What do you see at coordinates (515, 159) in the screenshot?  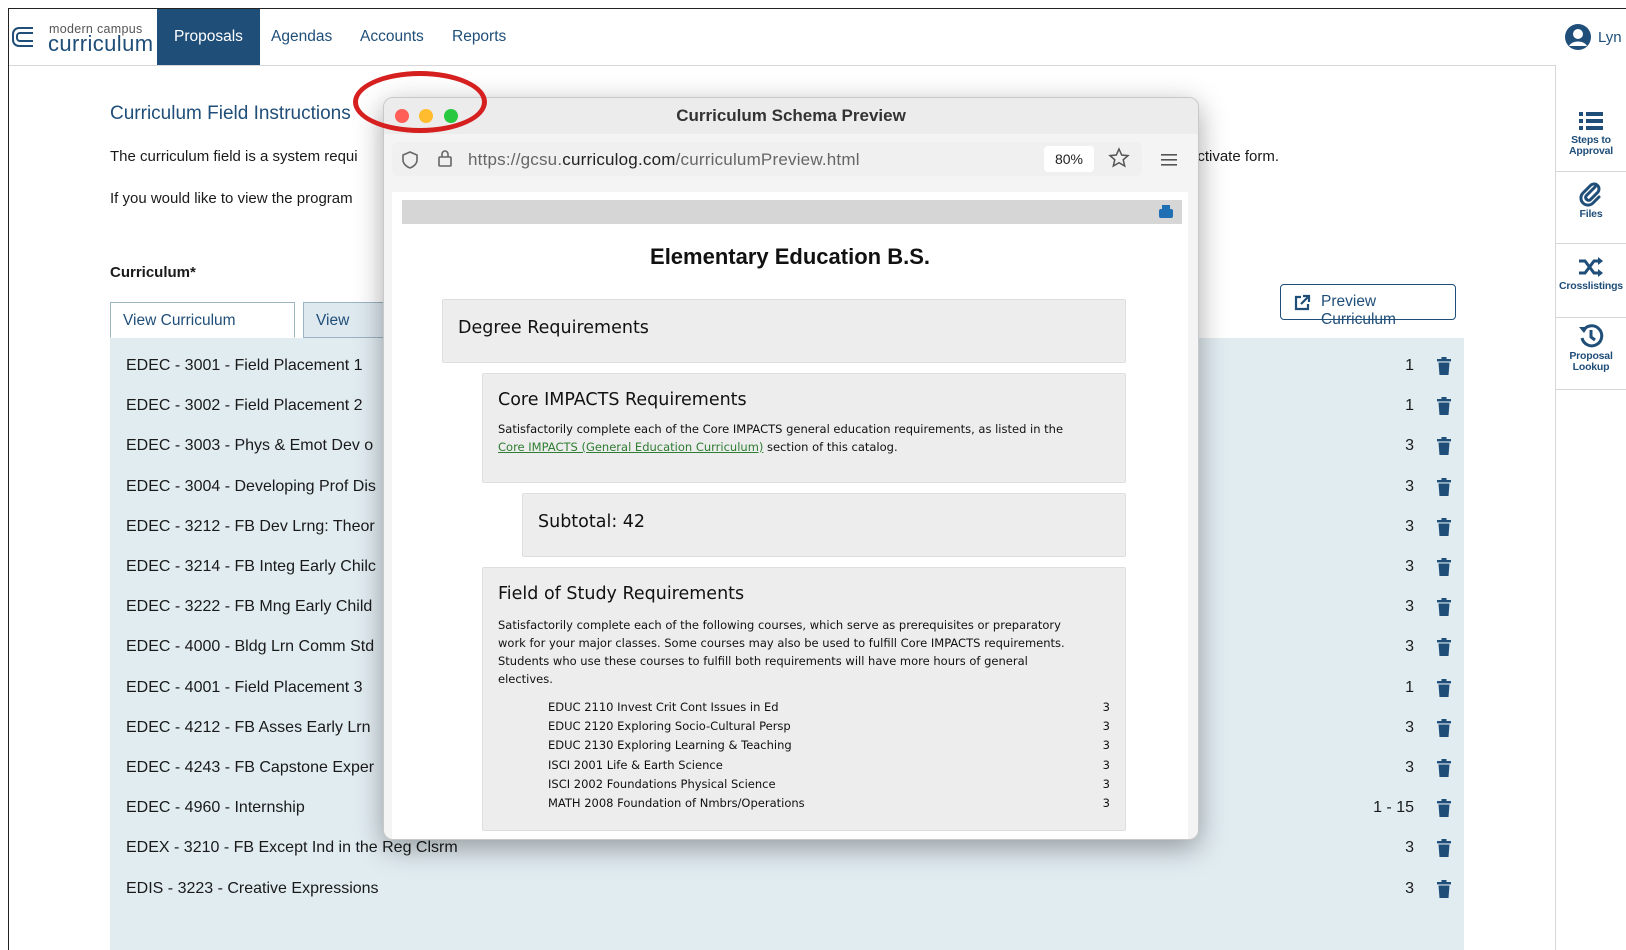 I see `url-prefix: https://gcsu.` at bounding box center [515, 159].